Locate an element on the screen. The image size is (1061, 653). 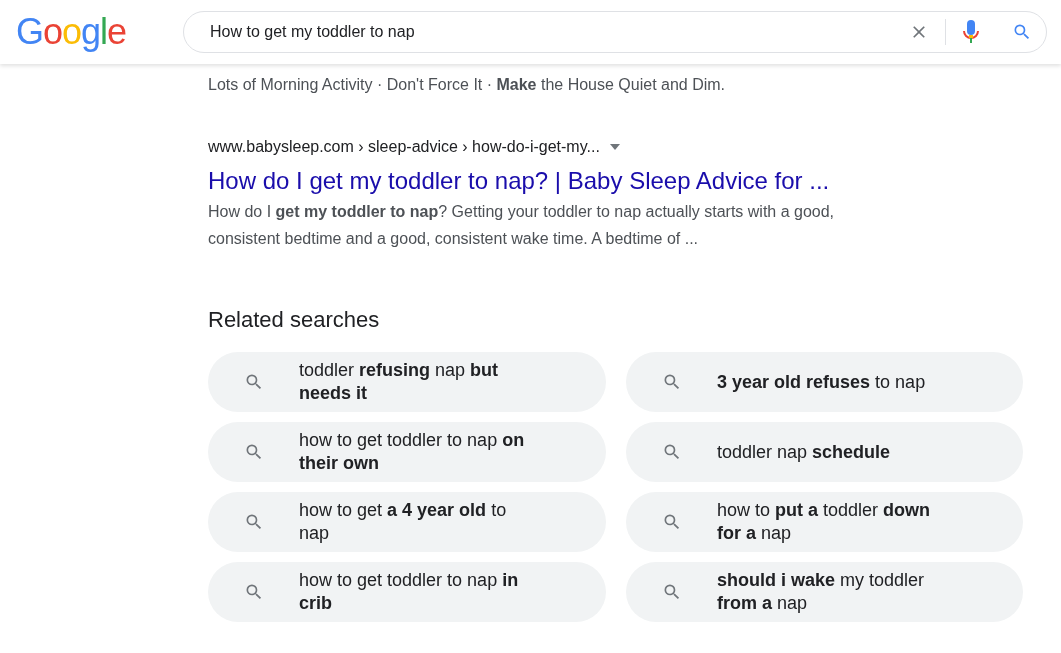
dropdown-icon is located at coordinates (614, 147).